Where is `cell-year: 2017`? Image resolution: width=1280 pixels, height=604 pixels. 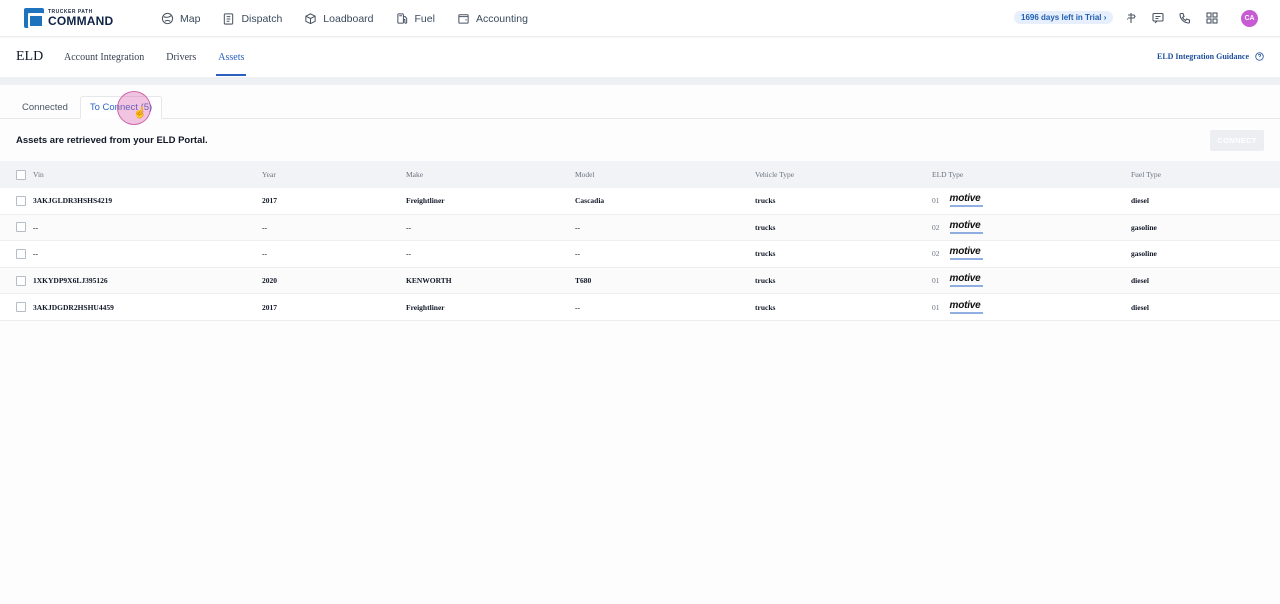
cell-year: 2017 is located at coordinates (269, 307).